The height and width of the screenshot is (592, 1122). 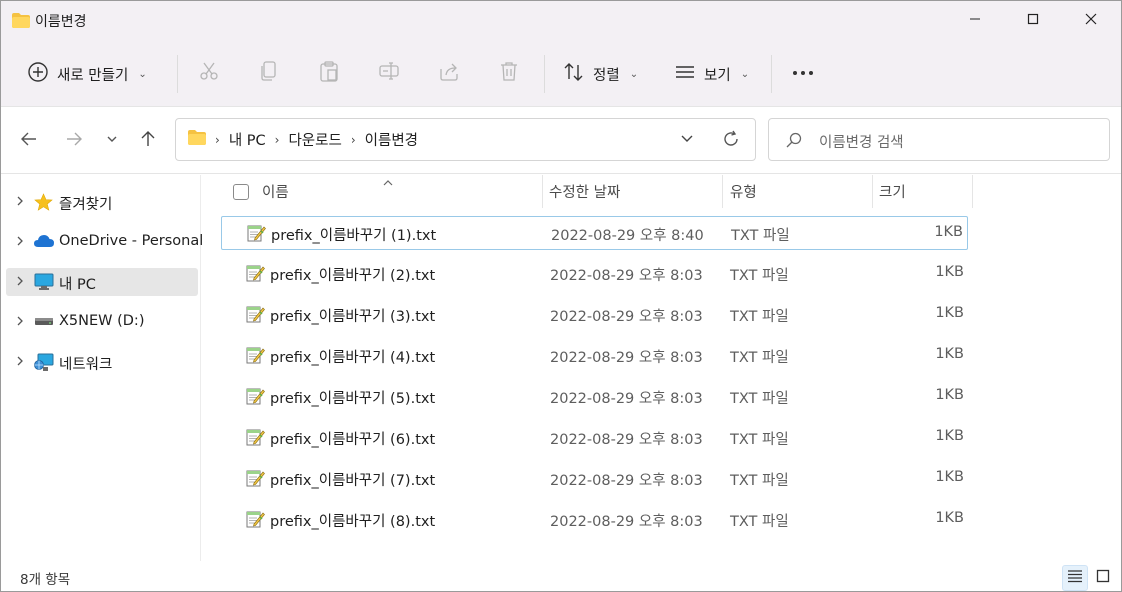 What do you see at coordinates (353, 358) in the screenshot?
I see `file-name: prefix_이름바꾸기 (4).txt` at bounding box center [353, 358].